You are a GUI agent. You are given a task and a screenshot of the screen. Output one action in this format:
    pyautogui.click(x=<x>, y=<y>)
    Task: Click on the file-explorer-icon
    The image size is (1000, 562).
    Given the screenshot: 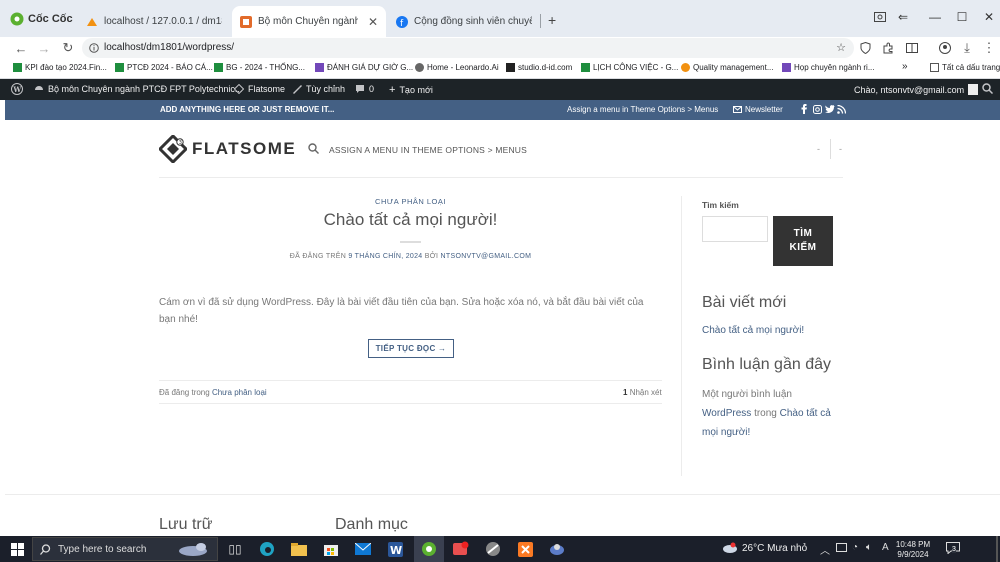 What is the action you would take?
    pyautogui.click(x=299, y=549)
    